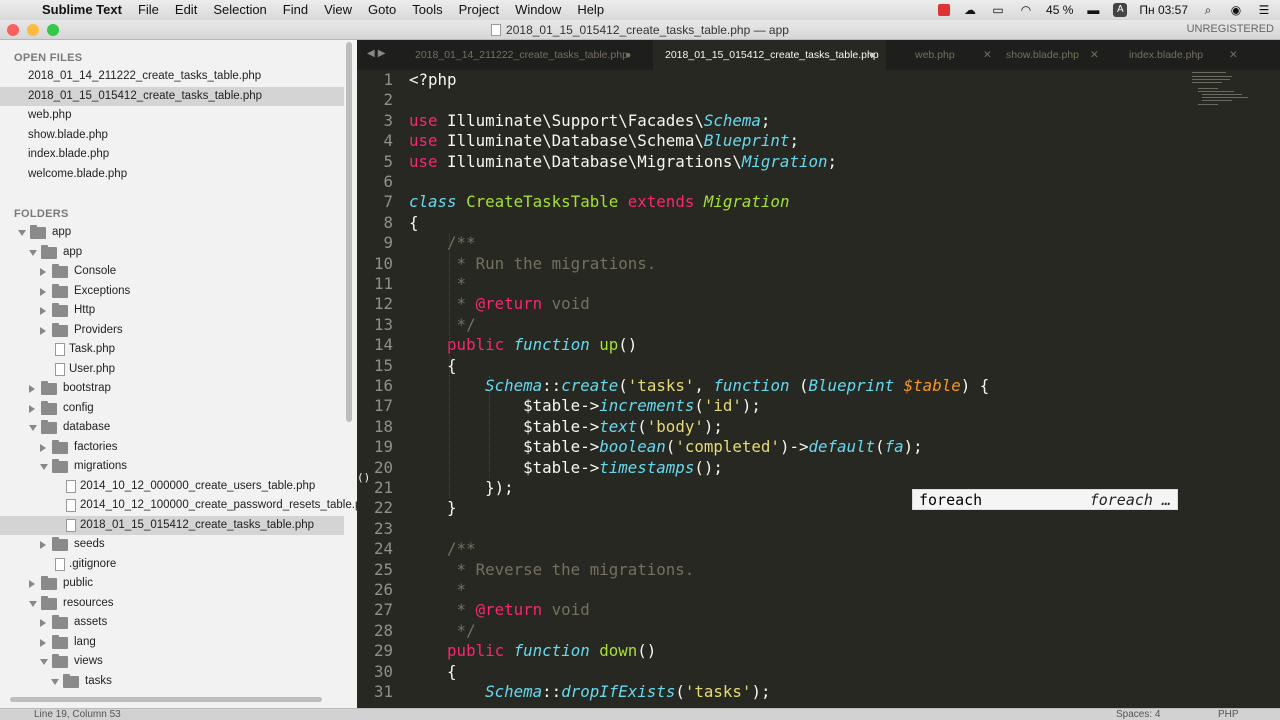 The image size is (1280, 720). I want to click on file-item: 2018_01_15_015412_create_tasks_table.php, so click(172, 525).